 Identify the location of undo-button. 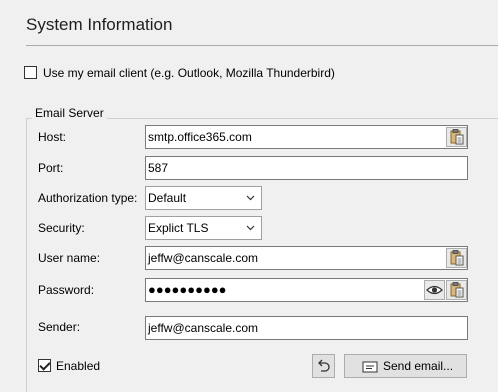
(323, 366).